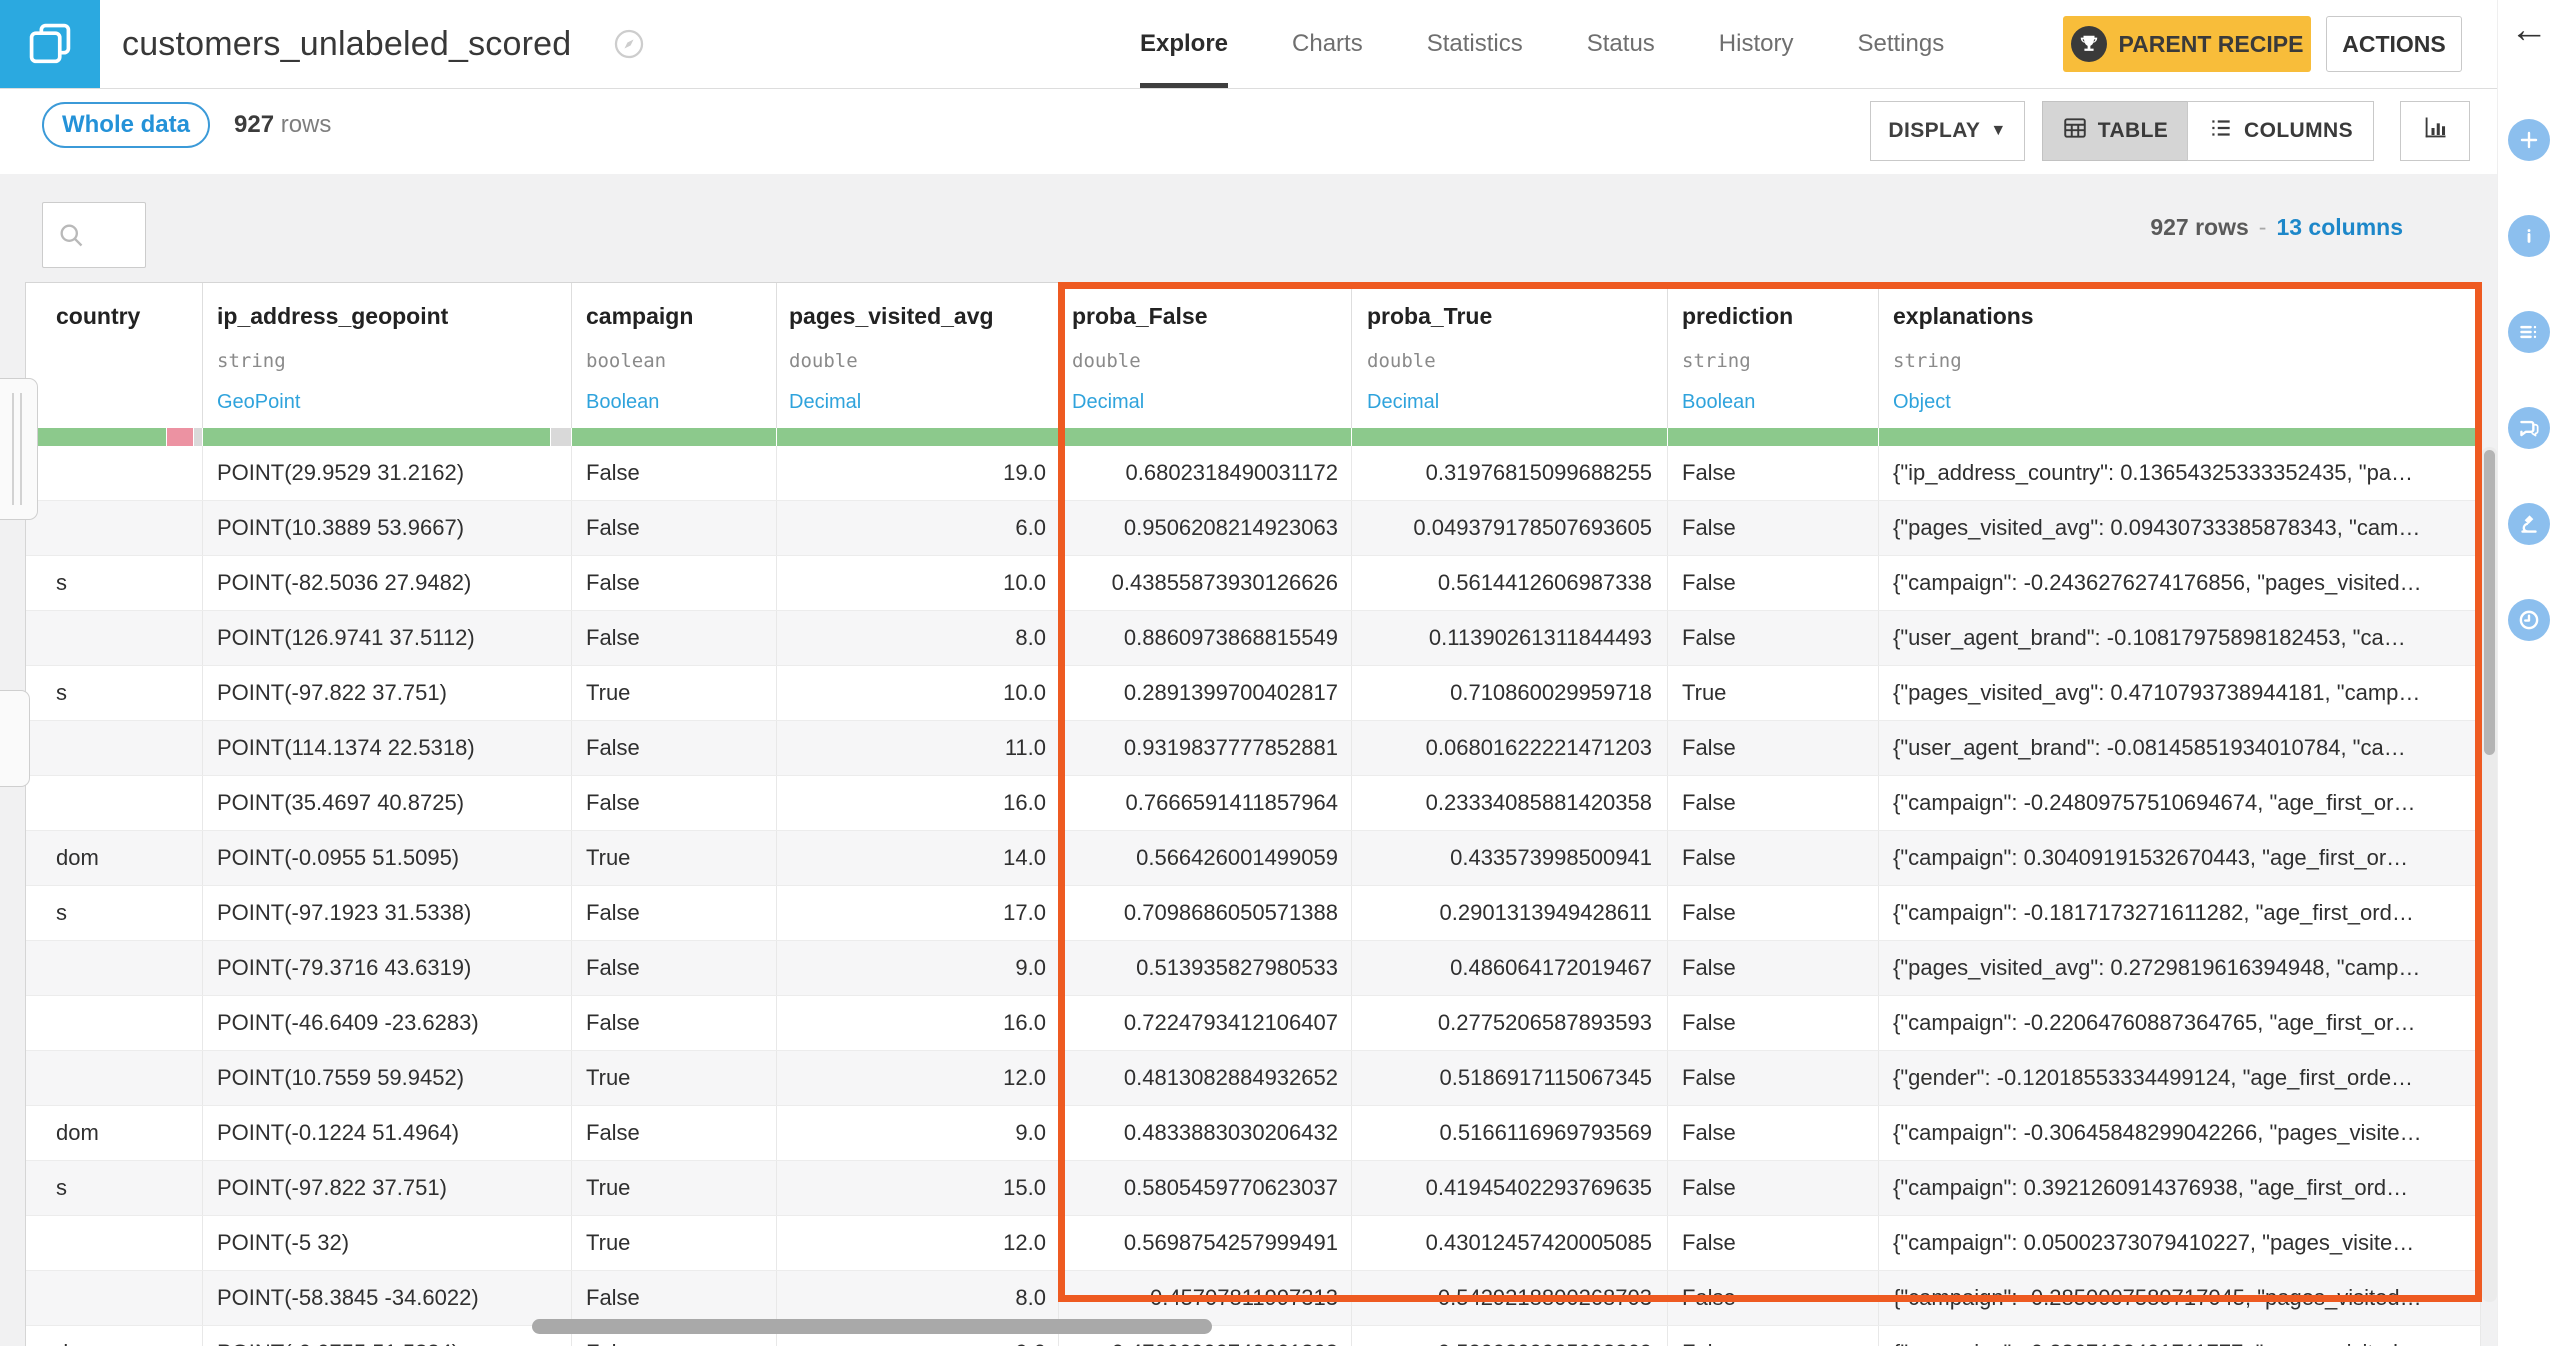 The image size is (2560, 1346). What do you see at coordinates (918, 583) in the screenshot?
I see `table-cell-pages_visited_avg: 10.0` at bounding box center [918, 583].